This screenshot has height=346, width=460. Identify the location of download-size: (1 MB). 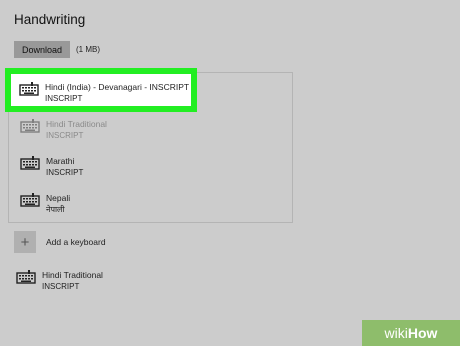
(88, 49).